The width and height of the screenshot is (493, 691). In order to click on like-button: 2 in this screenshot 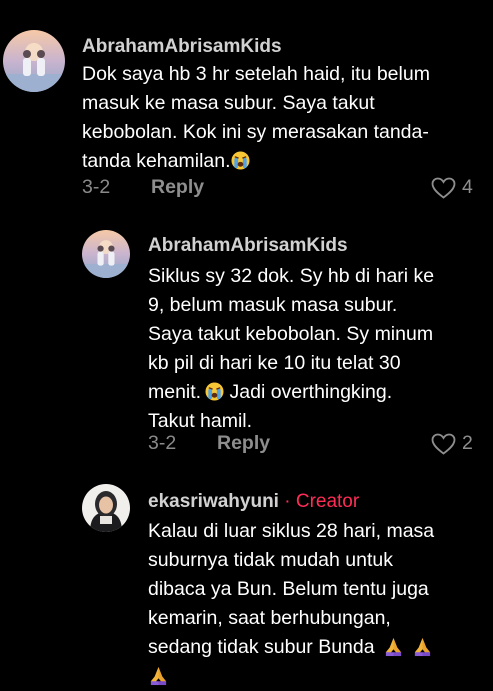, I will do `click(452, 443)`.